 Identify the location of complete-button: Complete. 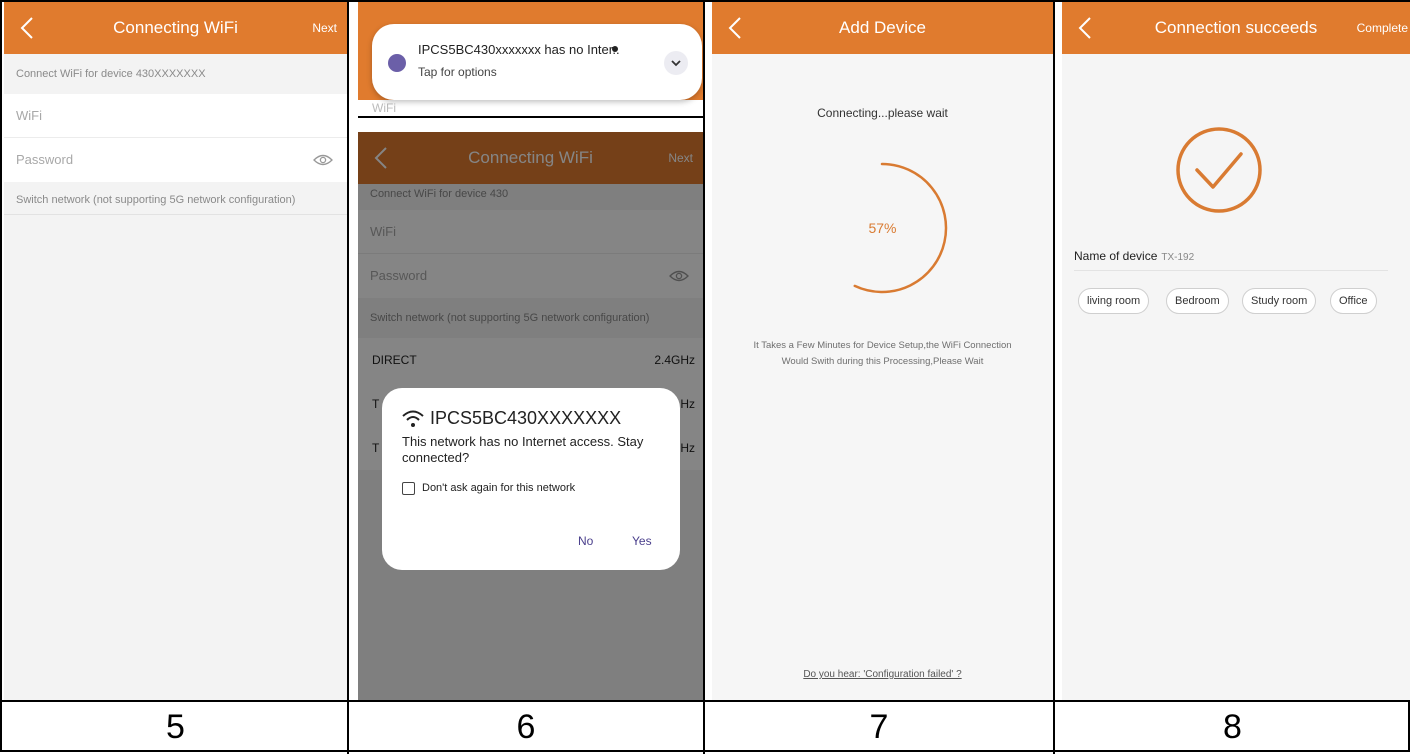
(1382, 28).